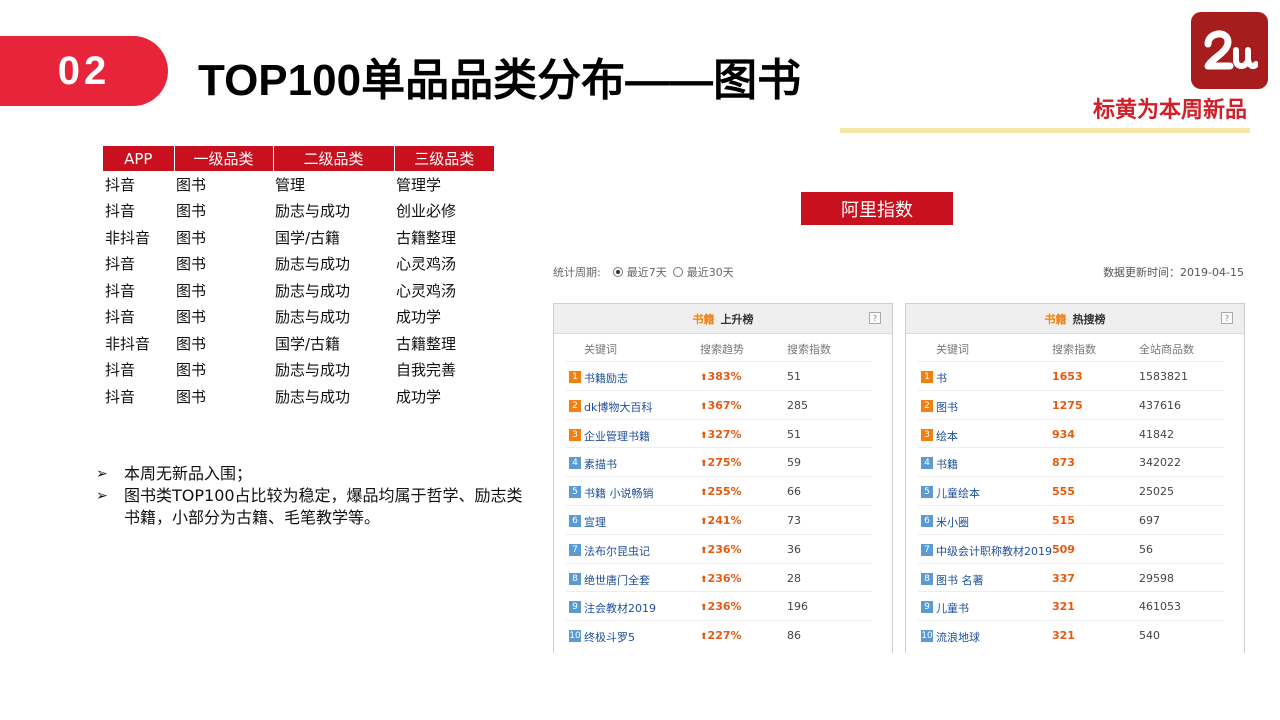 This screenshot has height=720, width=1280. Describe the element at coordinates (941, 378) in the screenshot. I see `keyword-link: 书` at that location.